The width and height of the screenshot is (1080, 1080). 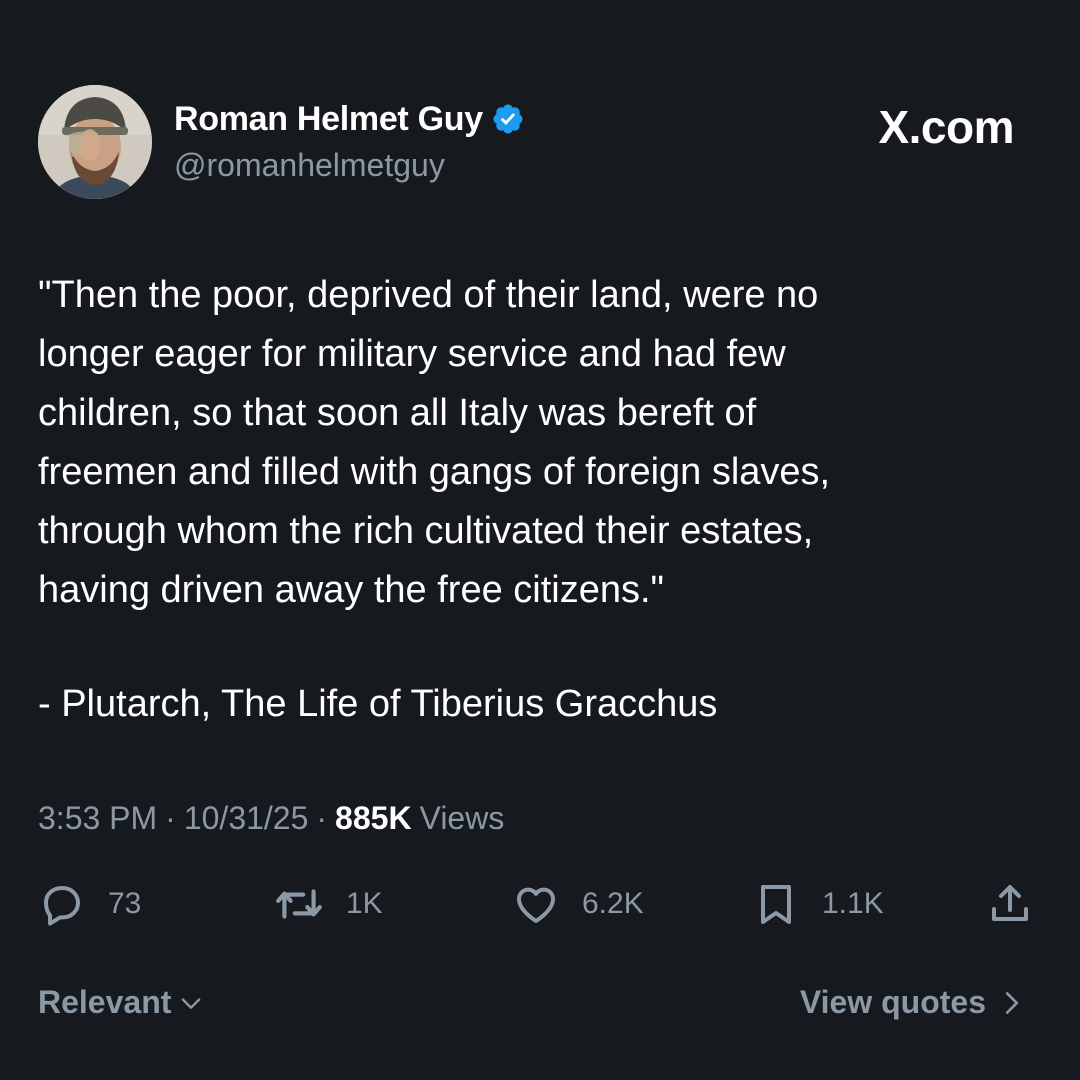 I want to click on like-count: 6.2K, so click(x=613, y=903).